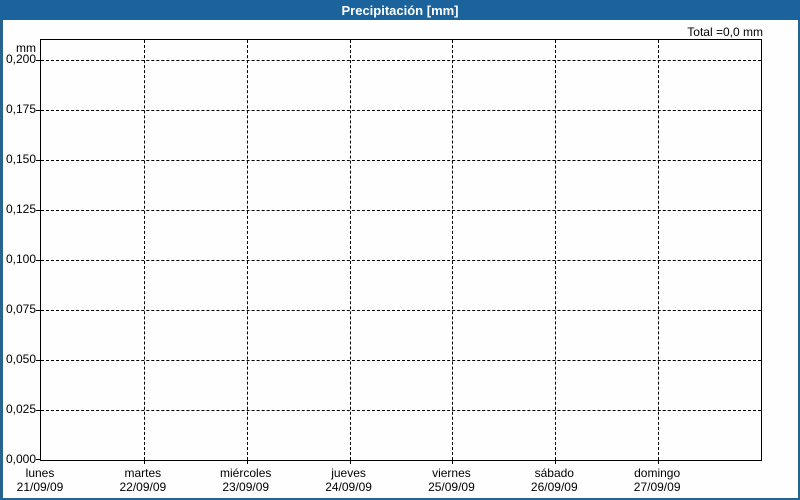 The image size is (800, 500). Describe the element at coordinates (451, 473) in the screenshot. I see `x-tick-day: viernes` at that location.